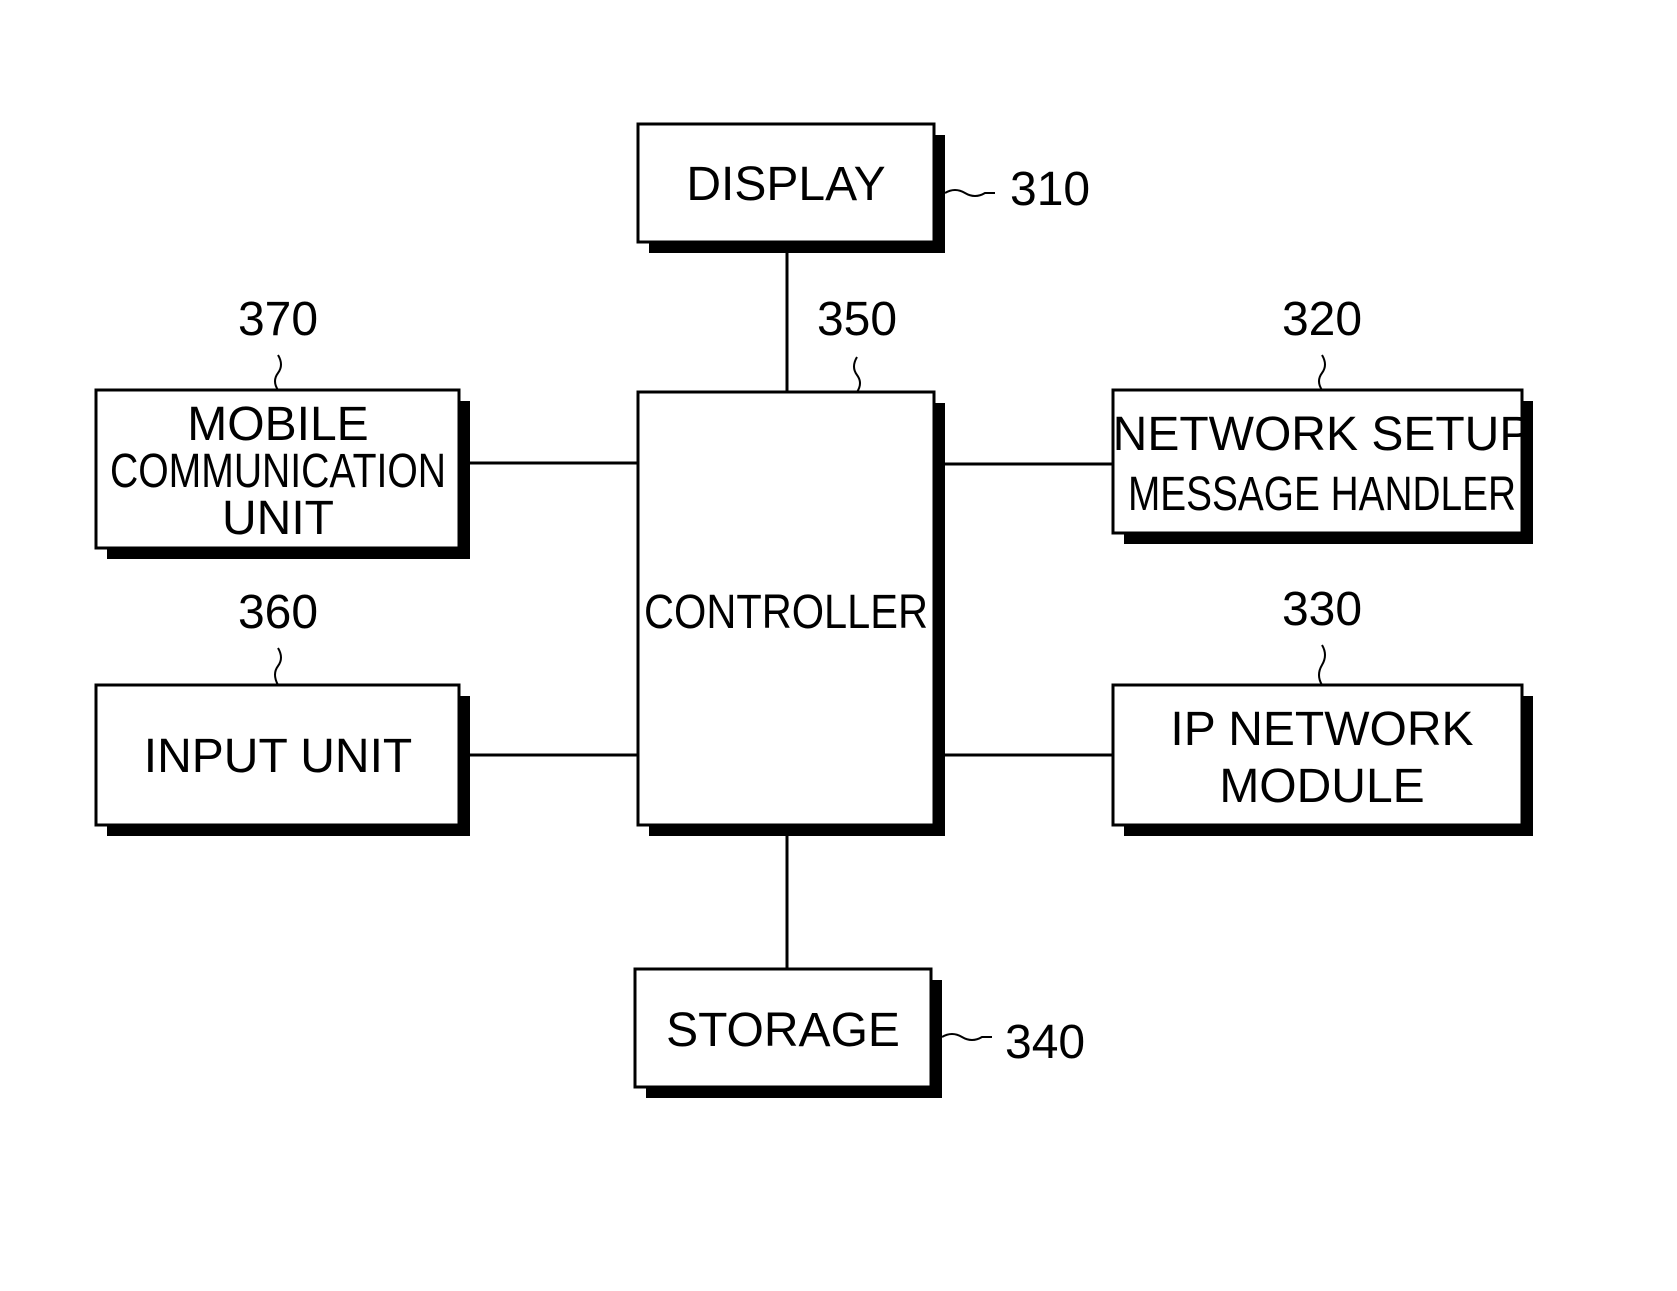  I want to click on block-label-line-2: COMMUNICATION, so click(278, 471).